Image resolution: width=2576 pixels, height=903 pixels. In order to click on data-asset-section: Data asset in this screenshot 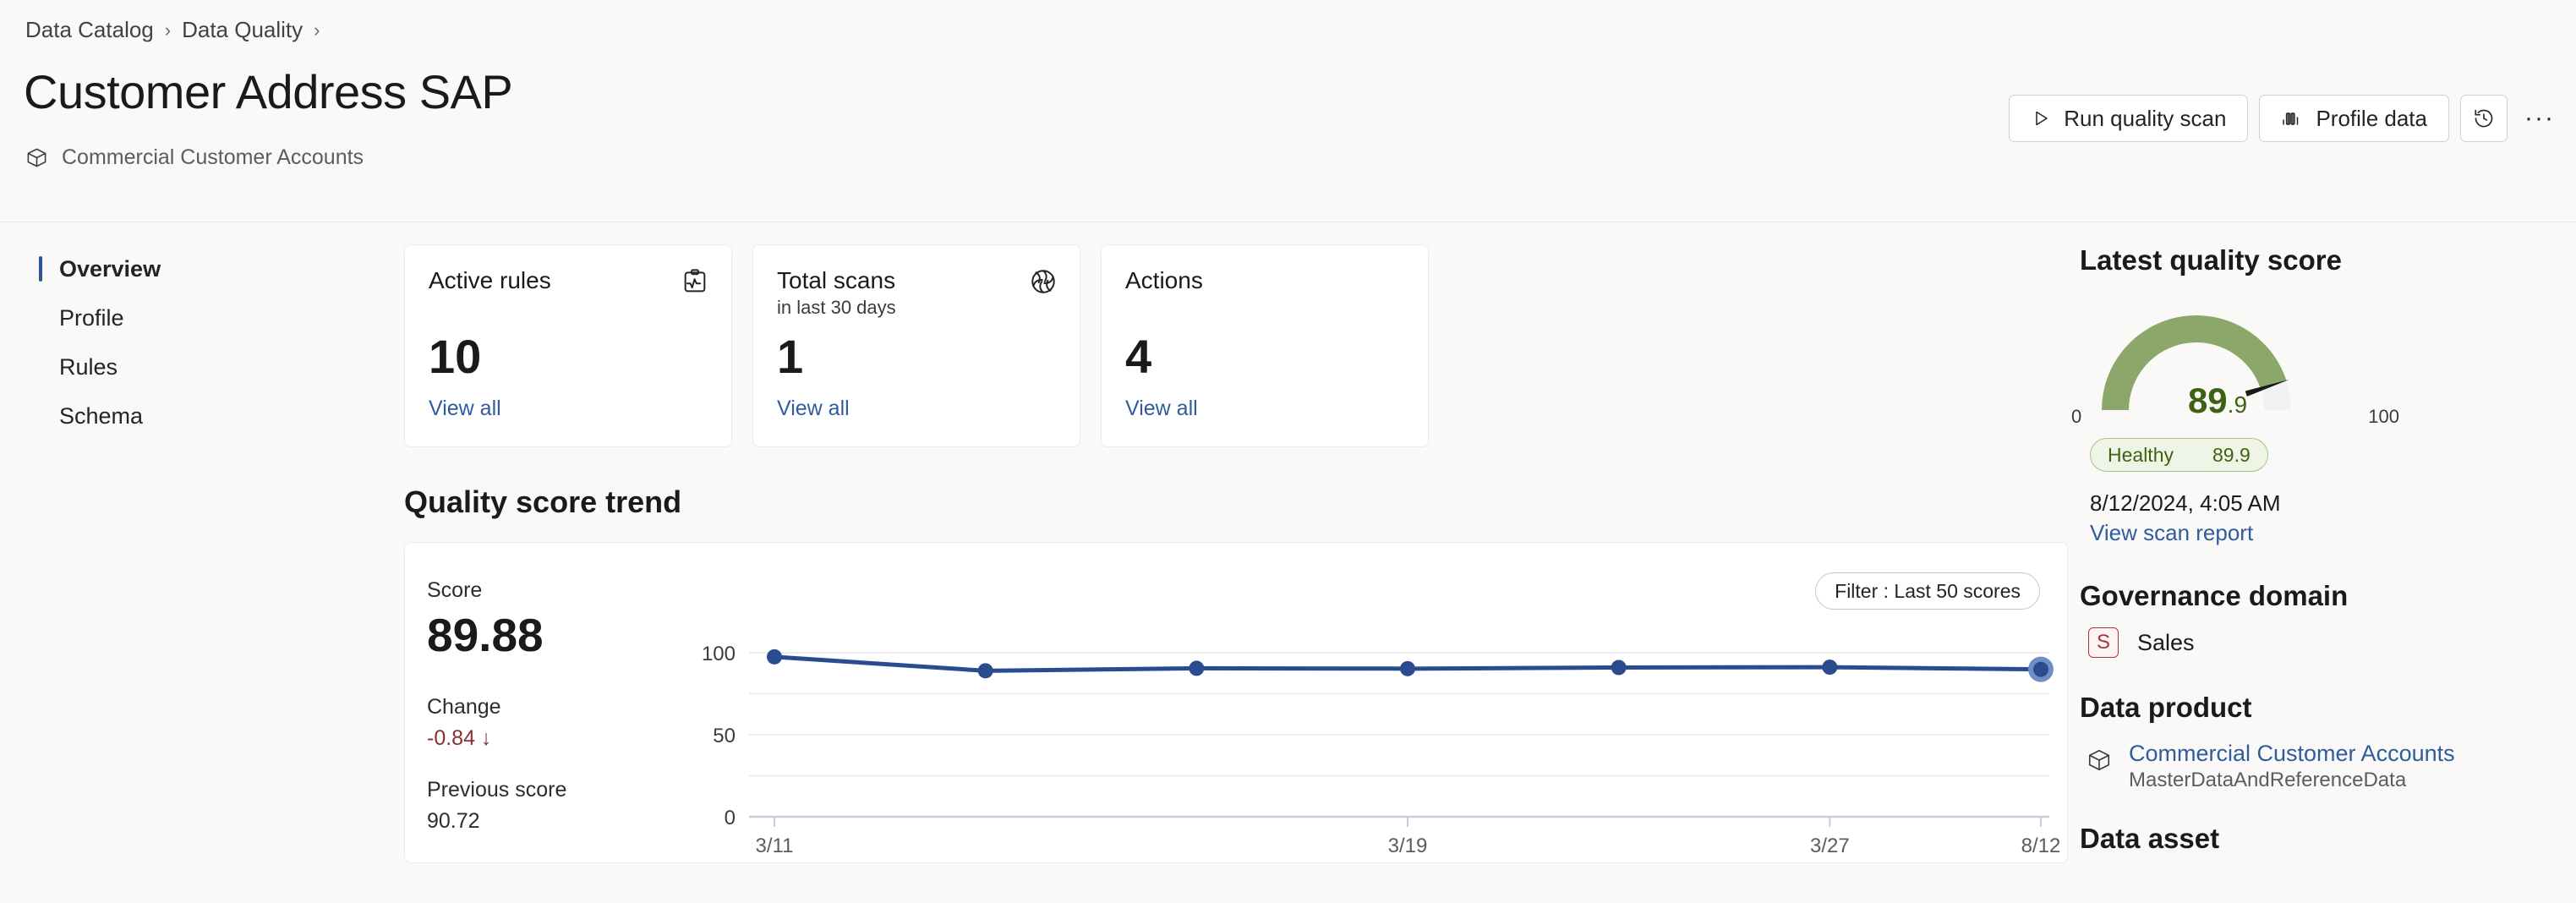, I will do `click(2328, 839)`.